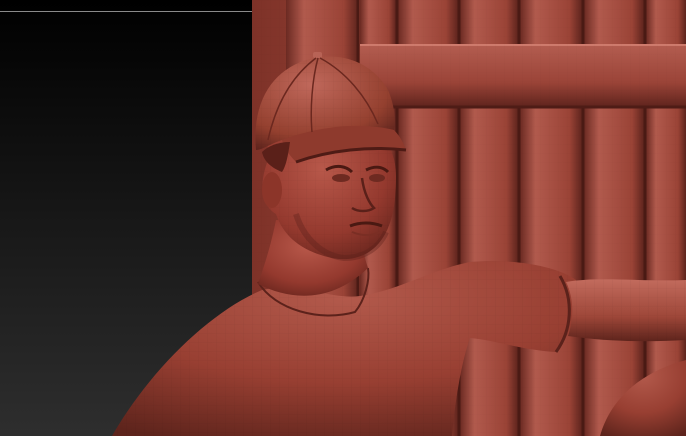 The image size is (686, 436). Describe the element at coordinates (272, 190) in the screenshot. I see `ear` at that location.